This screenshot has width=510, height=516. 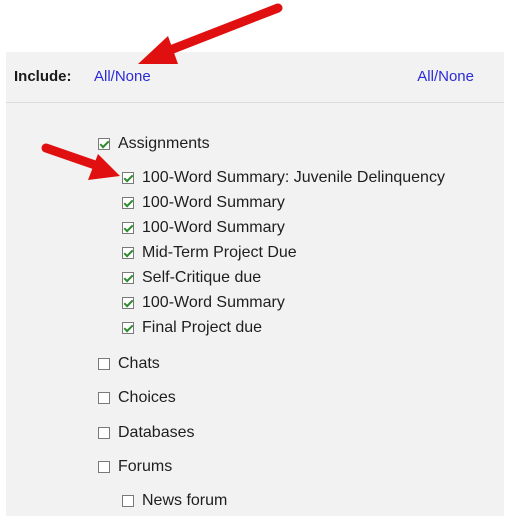 I want to click on checkbox-choices, so click(x=104, y=398).